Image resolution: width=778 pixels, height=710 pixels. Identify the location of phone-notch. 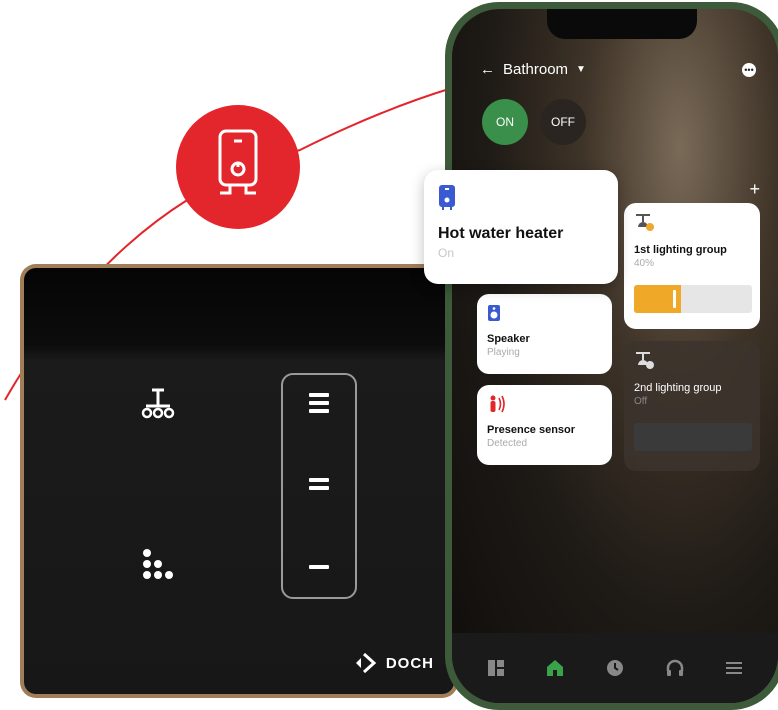
(622, 24).